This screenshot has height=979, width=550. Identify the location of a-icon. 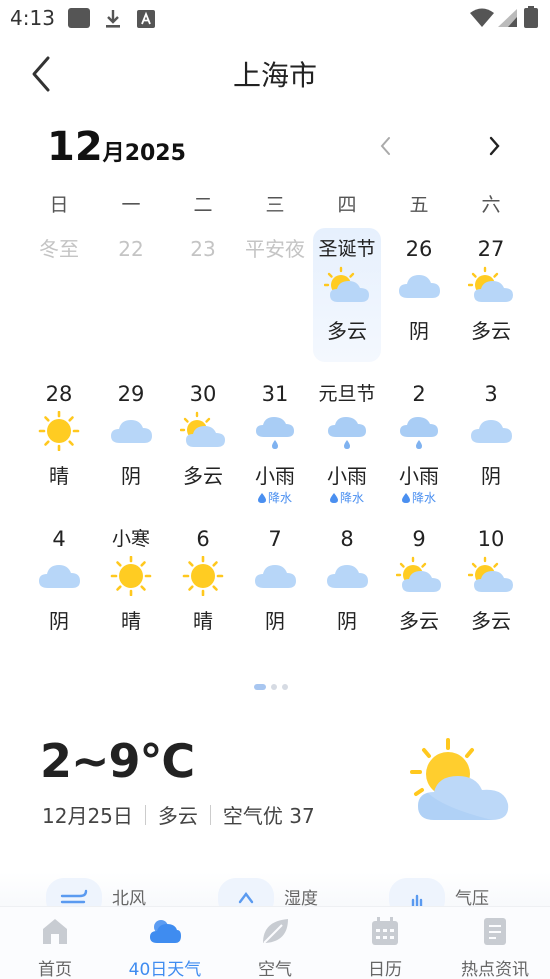
(146, 19).